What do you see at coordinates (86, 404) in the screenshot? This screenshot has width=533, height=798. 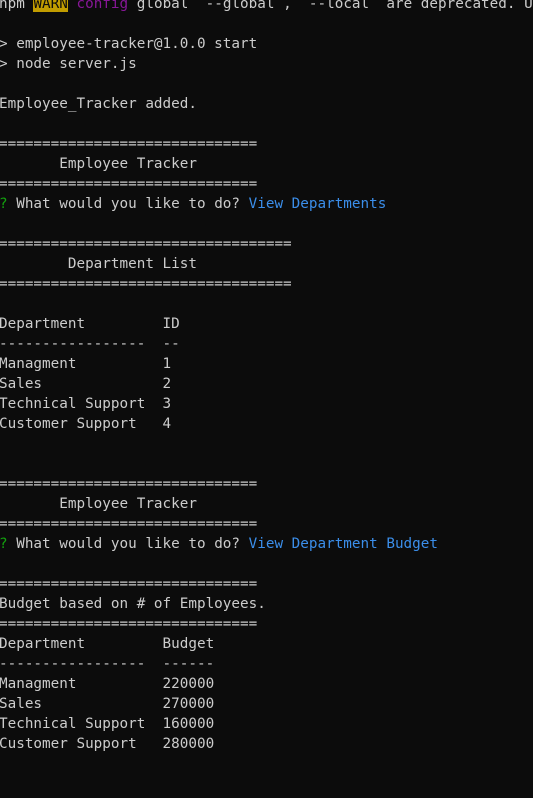 I see `table-row: Technical Support 3` at bounding box center [86, 404].